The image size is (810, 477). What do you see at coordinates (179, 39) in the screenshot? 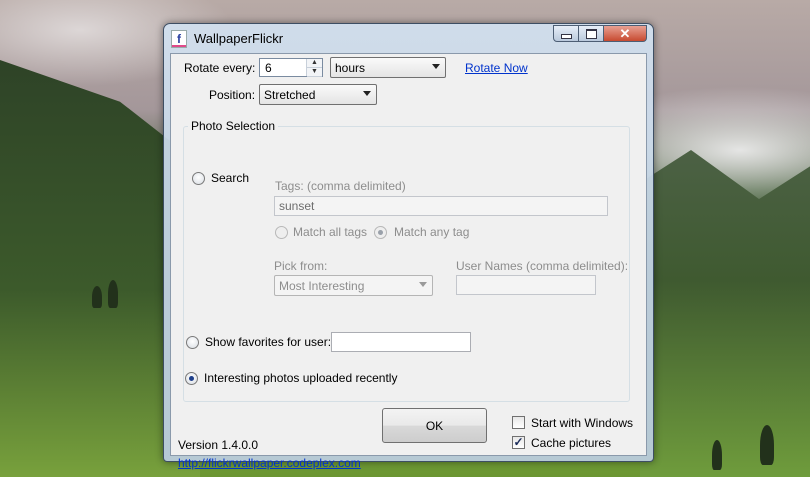
I see `flickr-app-icon: f` at bounding box center [179, 39].